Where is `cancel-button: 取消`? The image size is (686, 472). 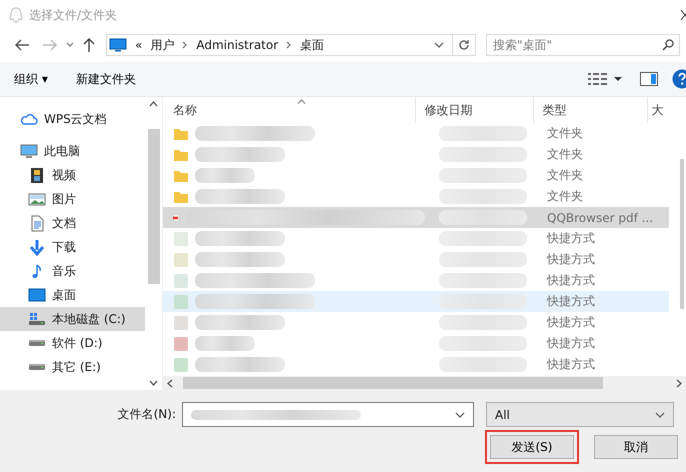 cancel-button: 取消 is located at coordinates (636, 447).